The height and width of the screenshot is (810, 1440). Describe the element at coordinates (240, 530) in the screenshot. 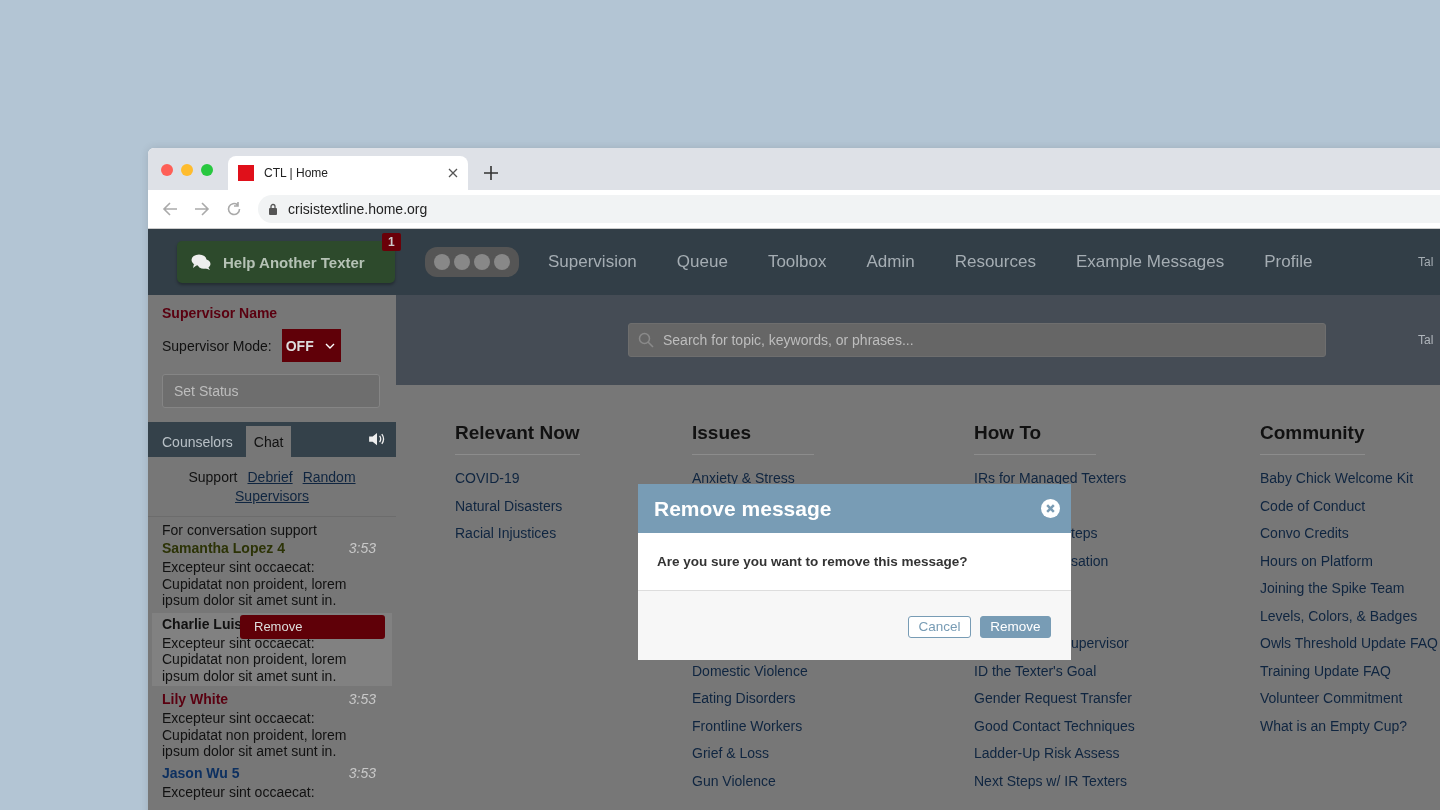

I see `message-preface: For conversation support` at that location.